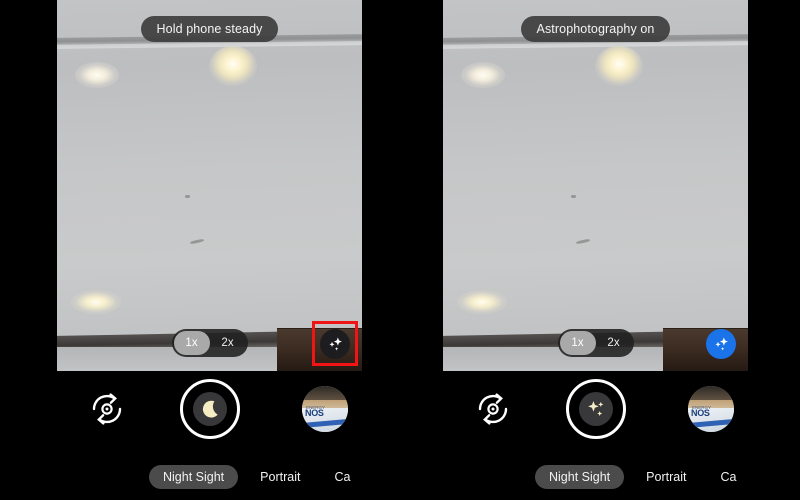 Image resolution: width=800 pixels, height=500 pixels. Describe the element at coordinates (209, 29) in the screenshot. I see `status-toast: Hold phone steady` at that location.